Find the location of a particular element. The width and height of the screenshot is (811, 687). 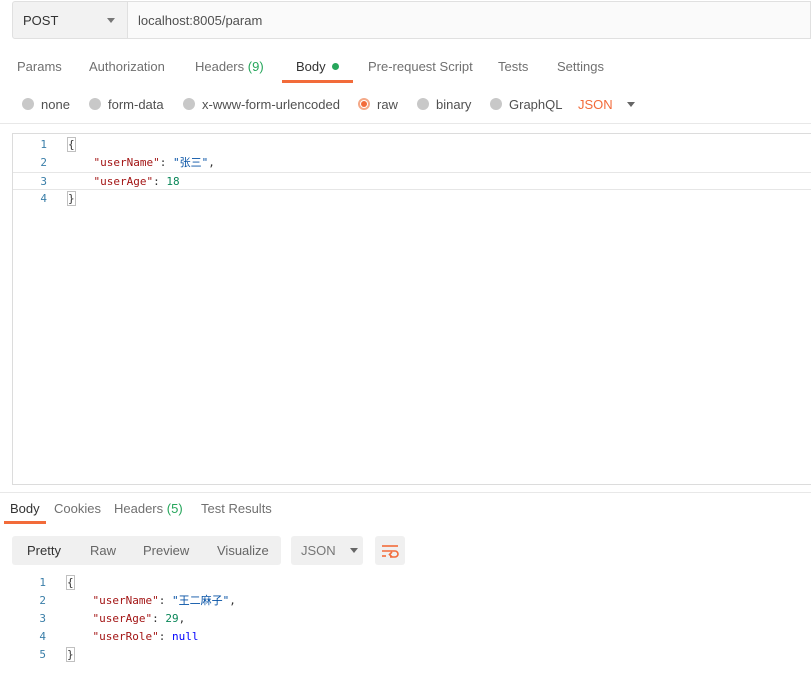

tab-label: Headers is located at coordinates (139, 508).